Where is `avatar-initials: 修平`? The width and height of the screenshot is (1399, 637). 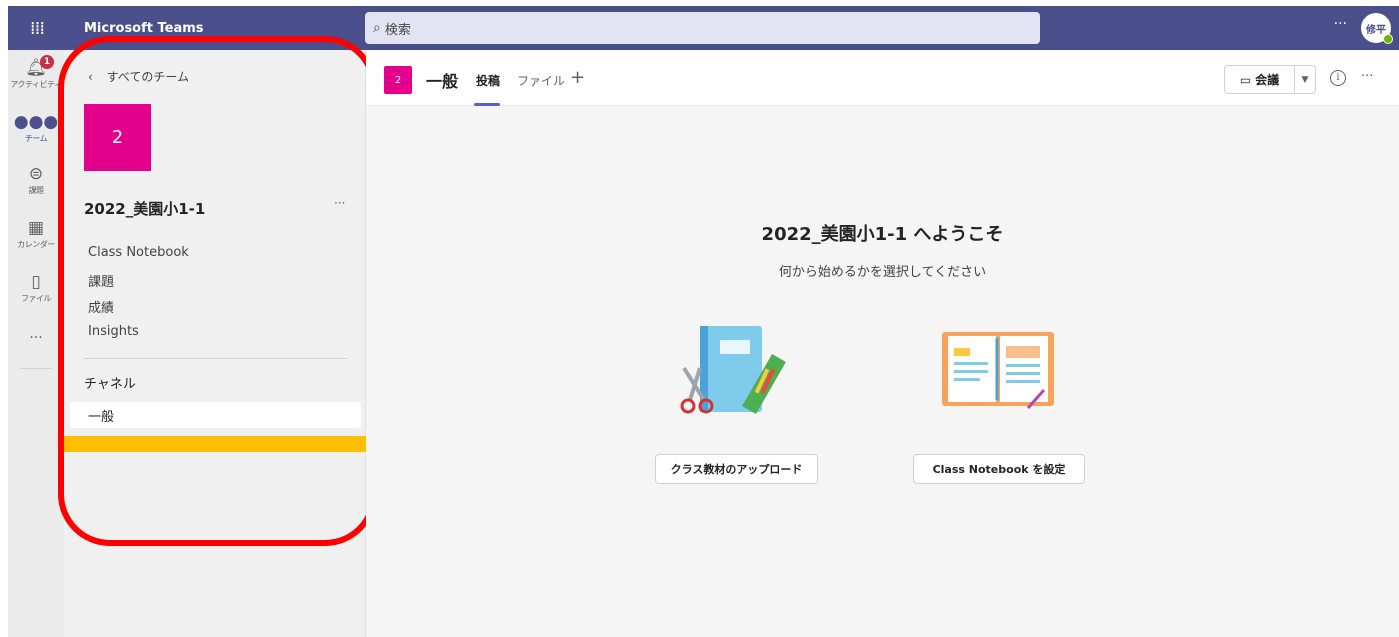 avatar-initials: 修平 is located at coordinates (1376, 30).